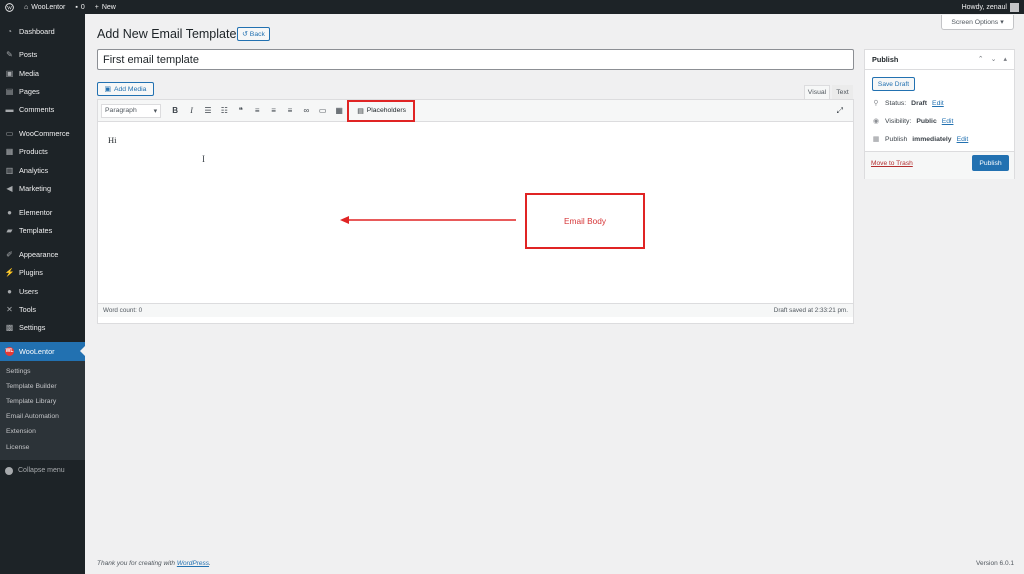  Describe the element at coordinates (131, 110) in the screenshot. I see `format-select: Paragraph ▾` at that location.